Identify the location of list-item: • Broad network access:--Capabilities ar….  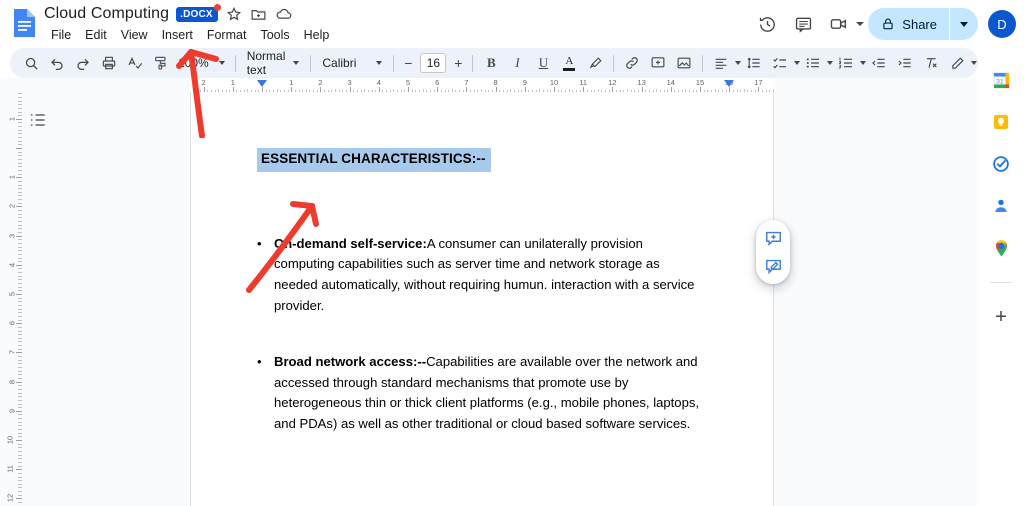
(482, 393).